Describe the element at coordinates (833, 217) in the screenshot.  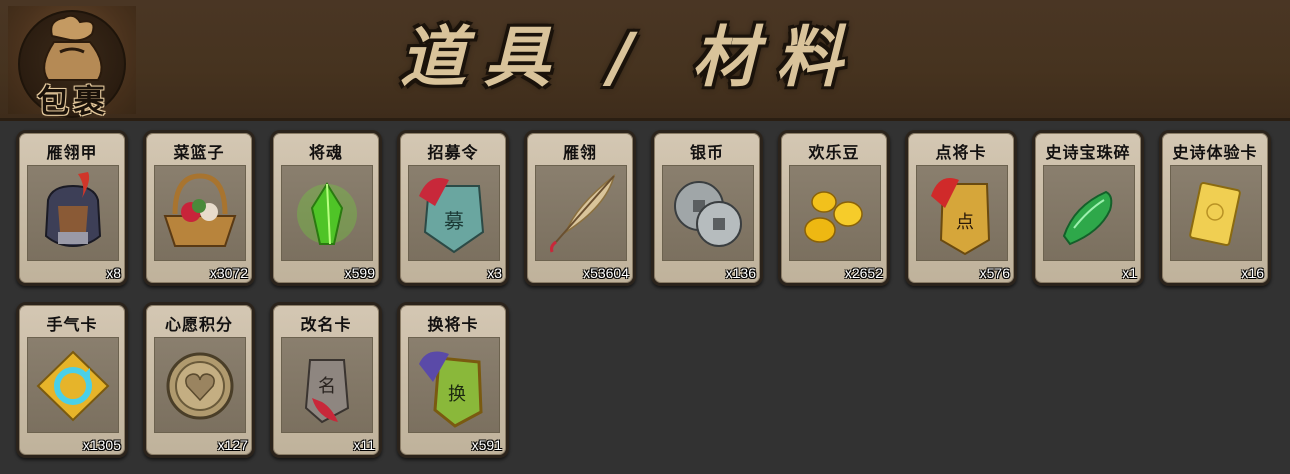
I see `gold-beans-icon` at that location.